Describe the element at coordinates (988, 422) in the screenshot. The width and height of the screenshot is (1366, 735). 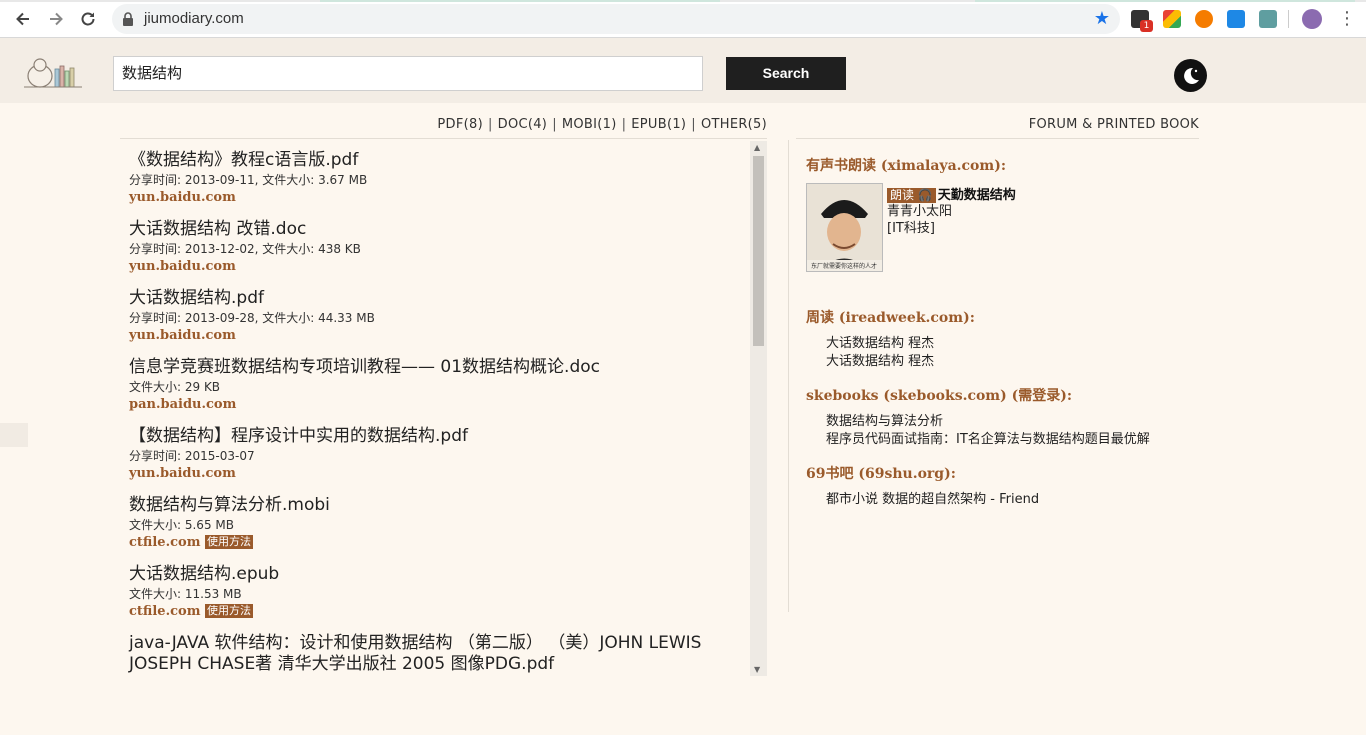
I see `list-item: 数据结构与算法分析` at that location.